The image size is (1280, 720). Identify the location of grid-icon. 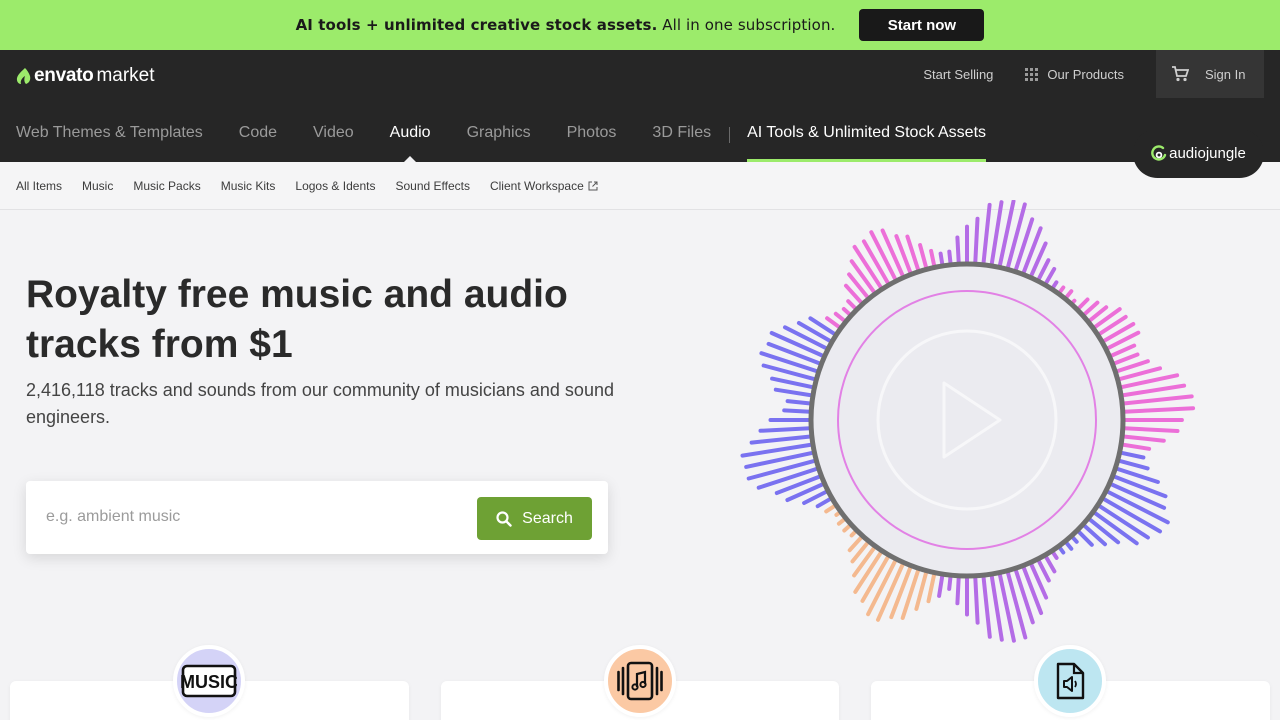
(1032, 74).